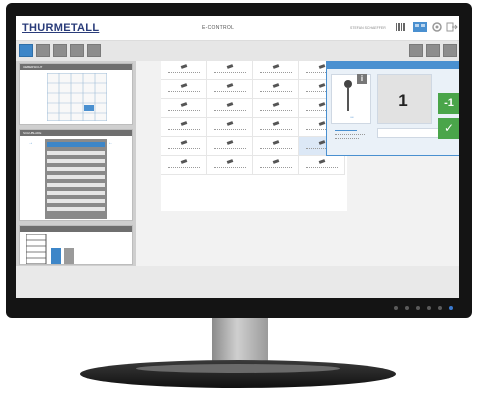 Image resolution: width=478 pixels, height=397 pixels. I want to click on barcode-icon, so click(401, 27).